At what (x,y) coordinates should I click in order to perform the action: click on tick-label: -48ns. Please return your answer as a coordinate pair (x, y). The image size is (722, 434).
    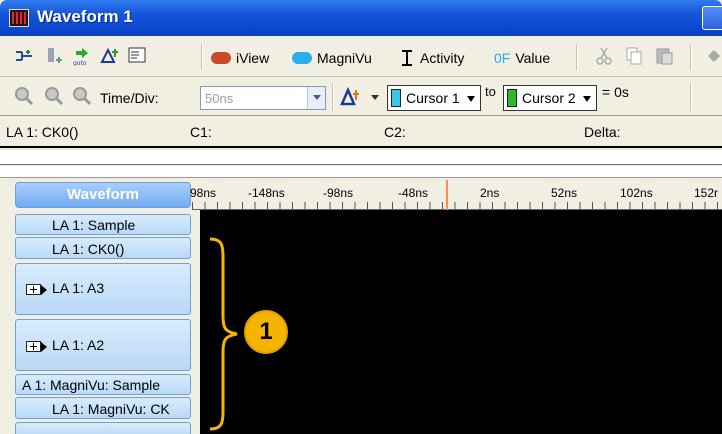
    Looking at the image, I should click on (413, 193).